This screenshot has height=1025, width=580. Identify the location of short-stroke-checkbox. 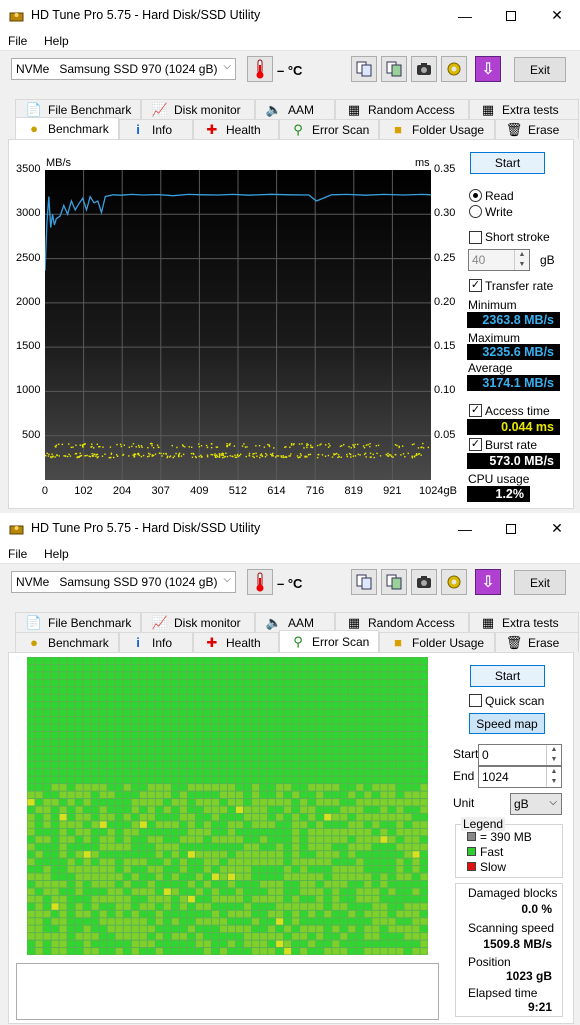
(475, 237).